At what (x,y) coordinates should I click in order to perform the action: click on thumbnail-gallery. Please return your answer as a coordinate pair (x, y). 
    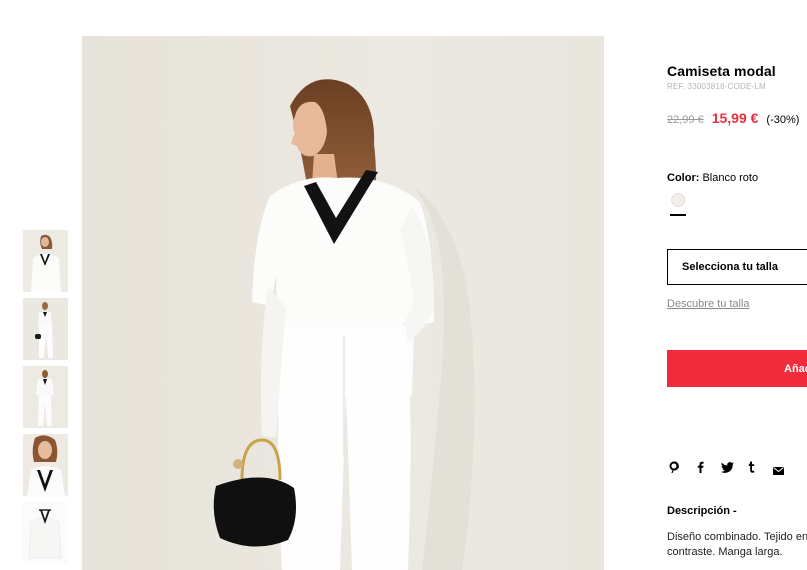
    Looking at the image, I should click on (45, 400).